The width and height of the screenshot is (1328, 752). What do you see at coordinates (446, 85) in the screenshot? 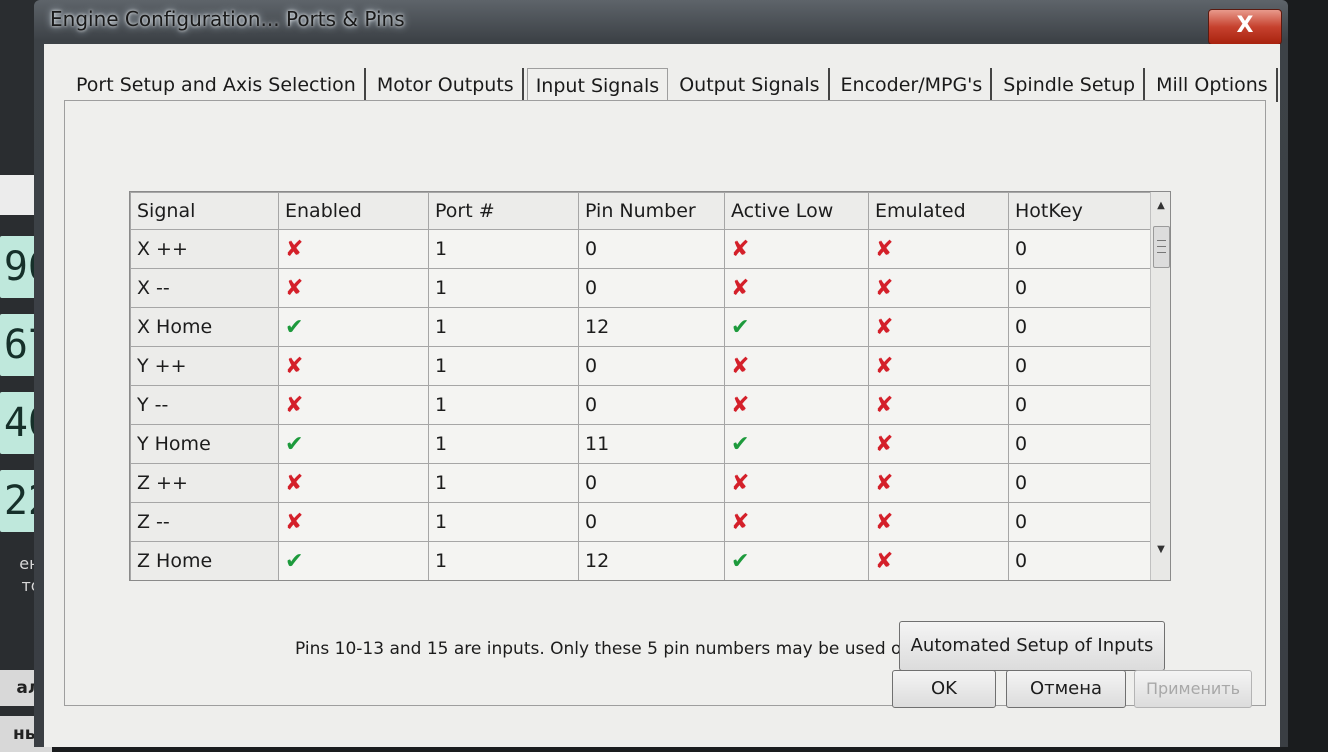
I see `tab-motor-outputs: Motor Outputs` at bounding box center [446, 85].